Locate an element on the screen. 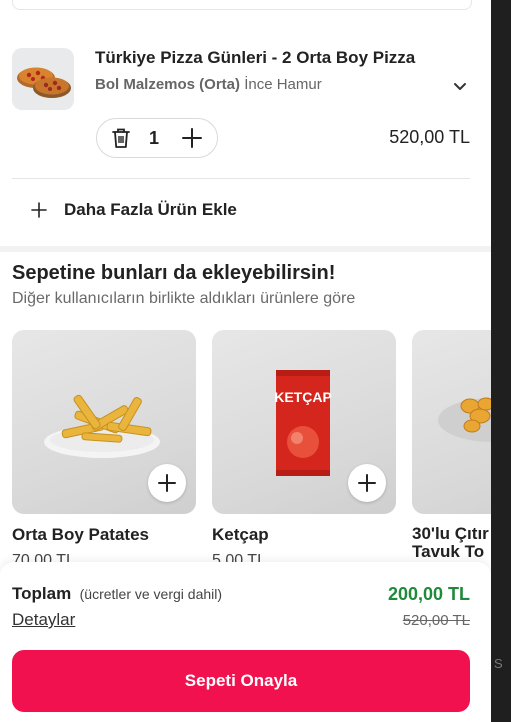  ketchup-pack-text: KETÇAP is located at coordinates (303, 397).